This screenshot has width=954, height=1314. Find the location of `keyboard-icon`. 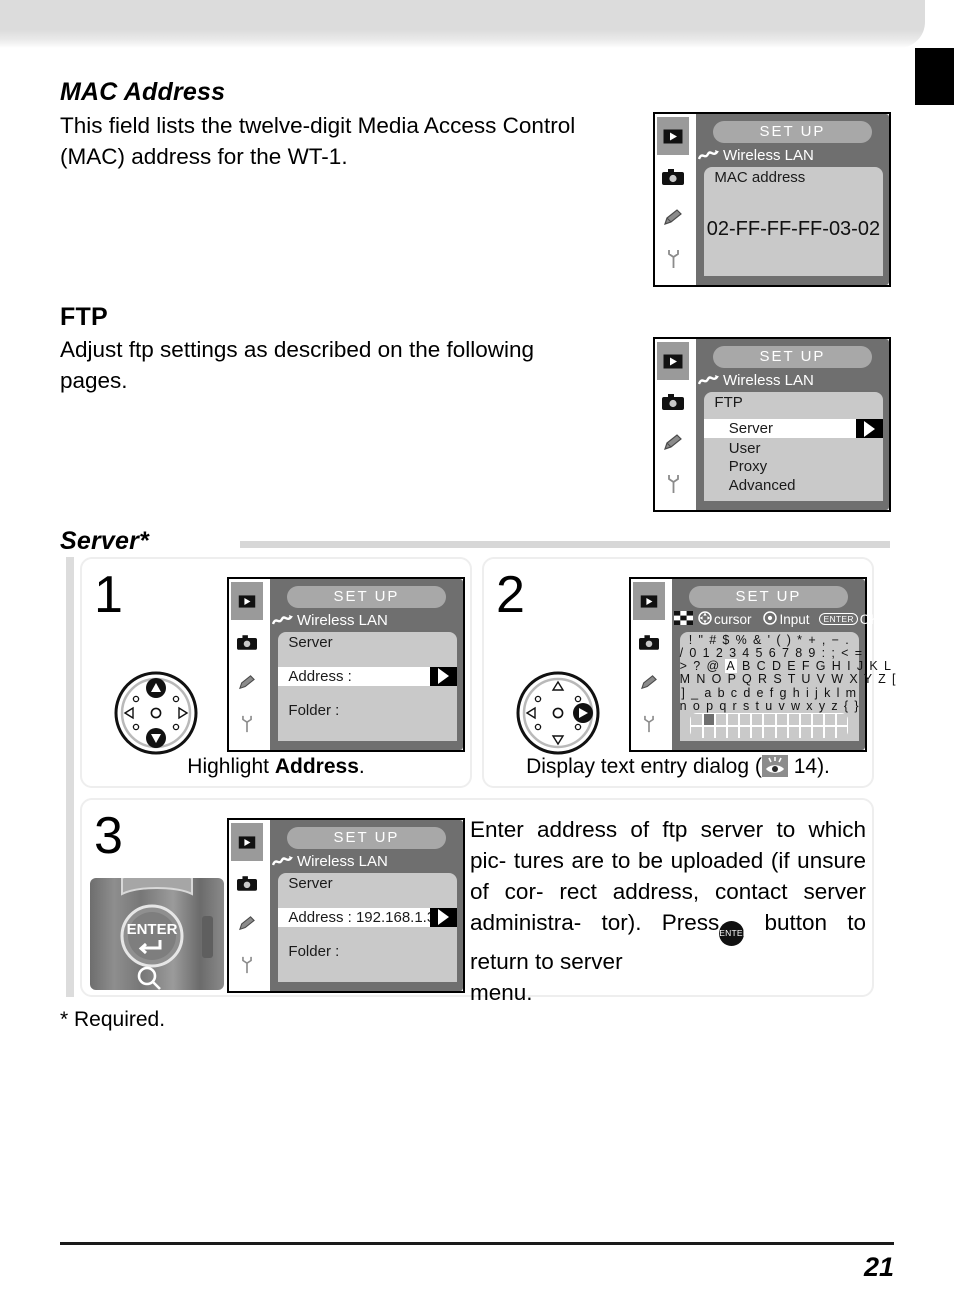

keyboard-icon is located at coordinates (683, 619).